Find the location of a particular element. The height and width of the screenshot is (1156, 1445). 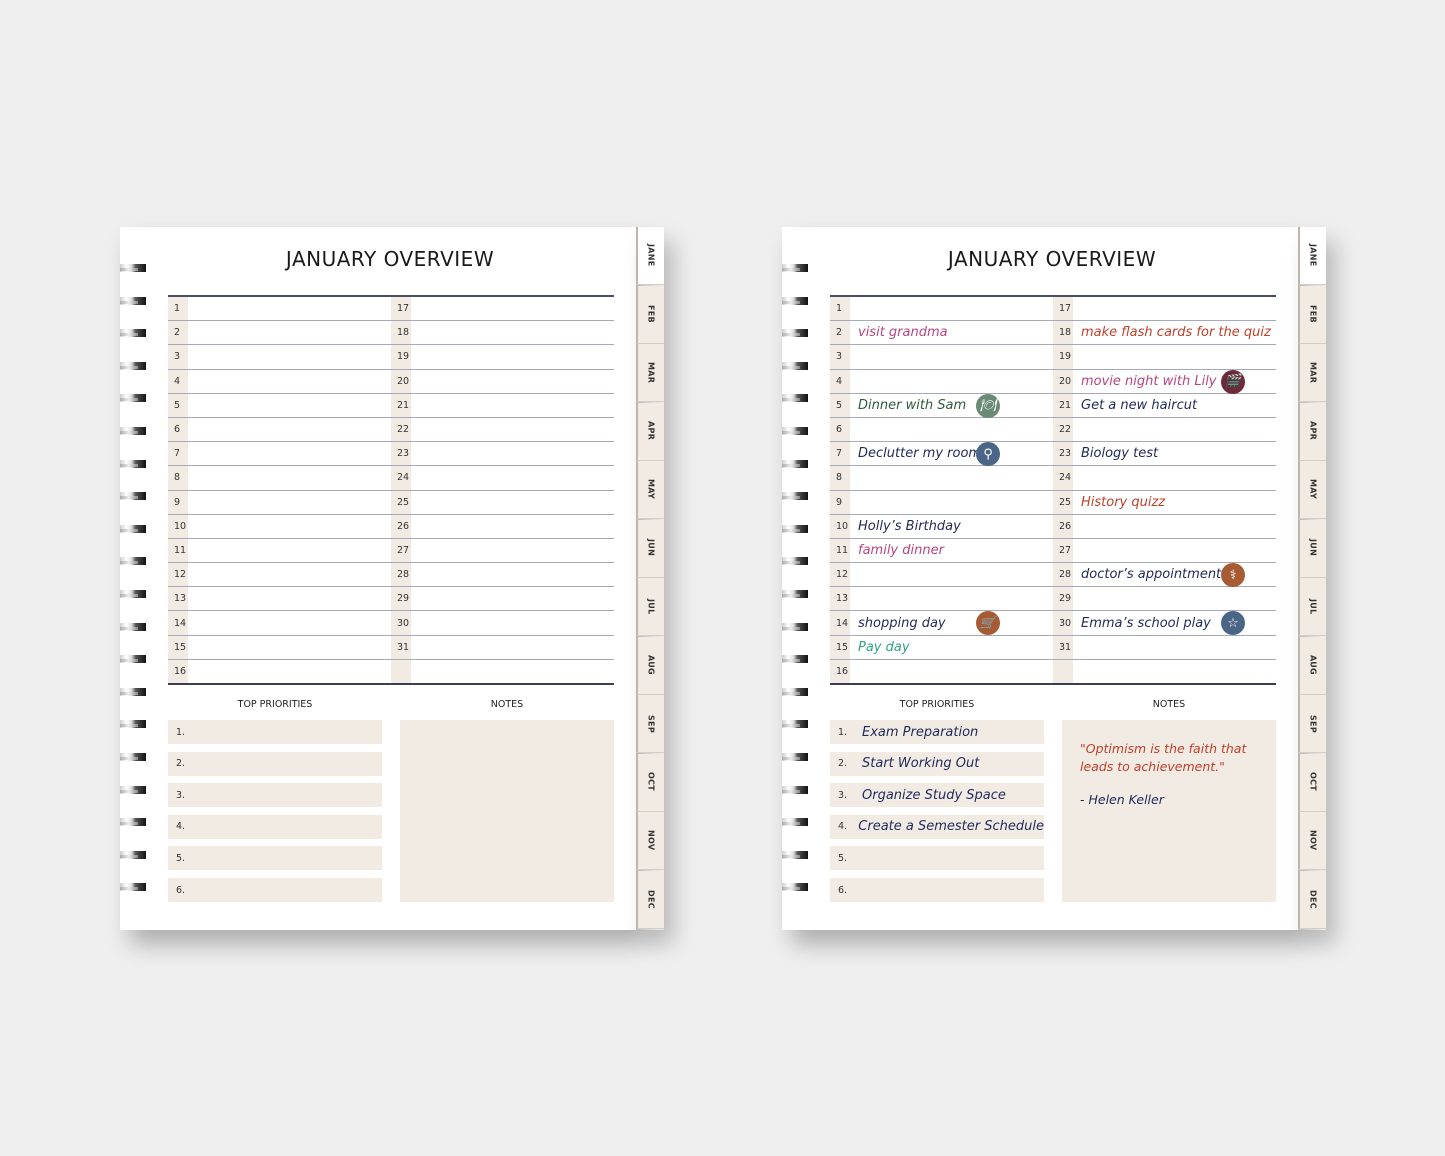

day-cell: 15 Pay day is located at coordinates (941, 647).